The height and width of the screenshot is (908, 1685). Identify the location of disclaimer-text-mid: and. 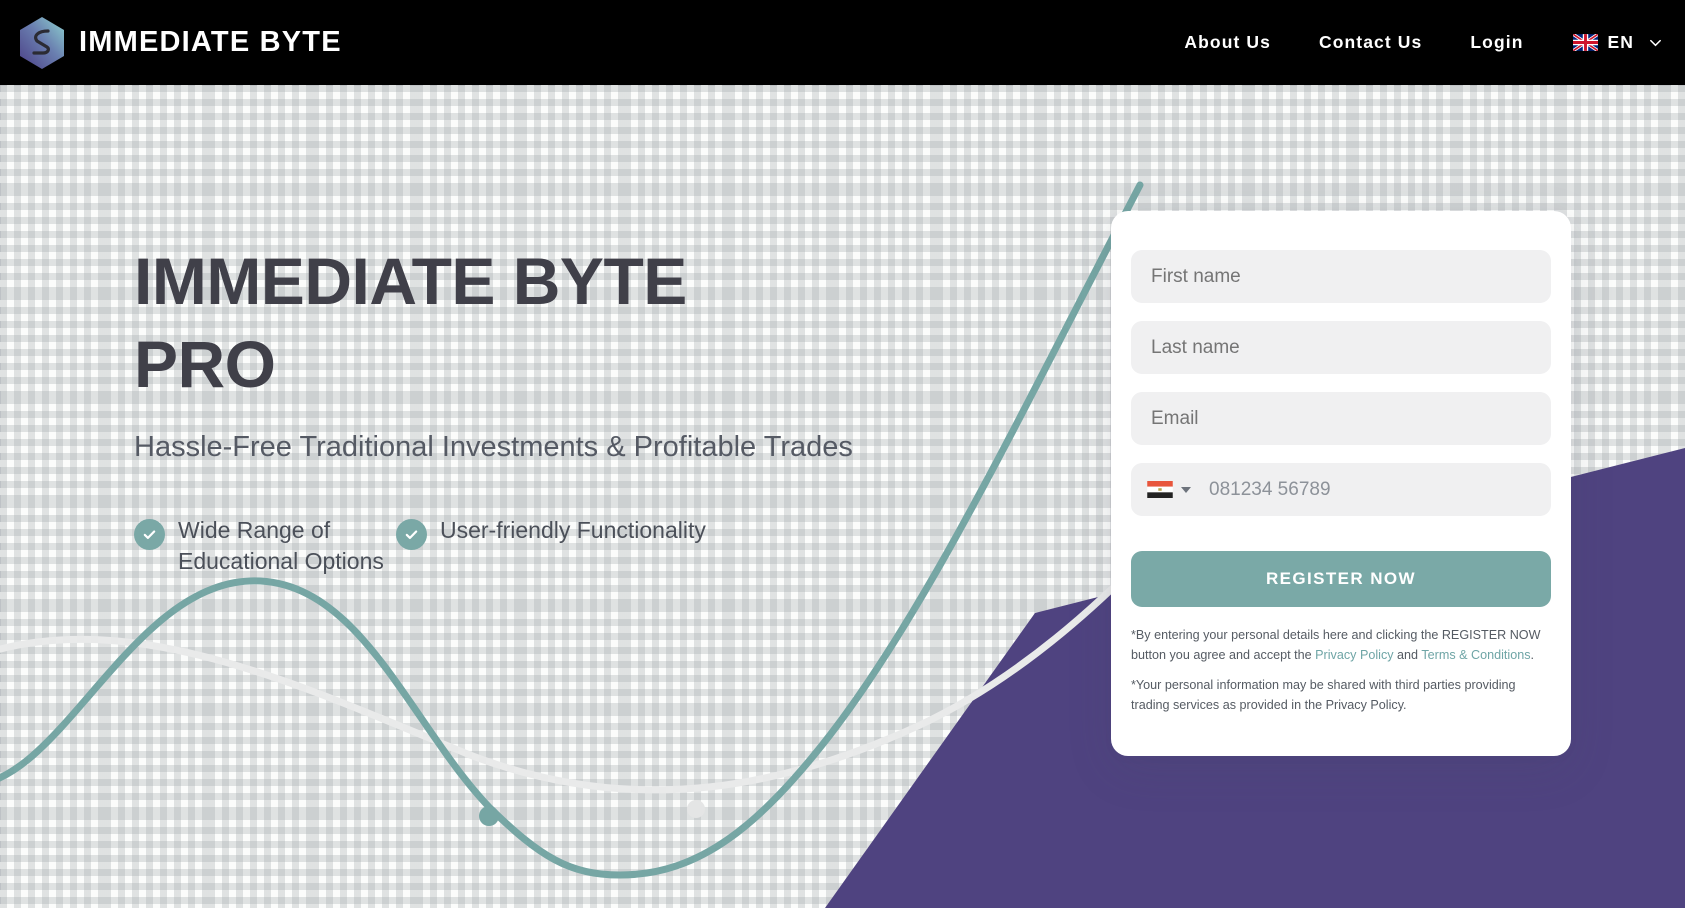
(1407, 654).